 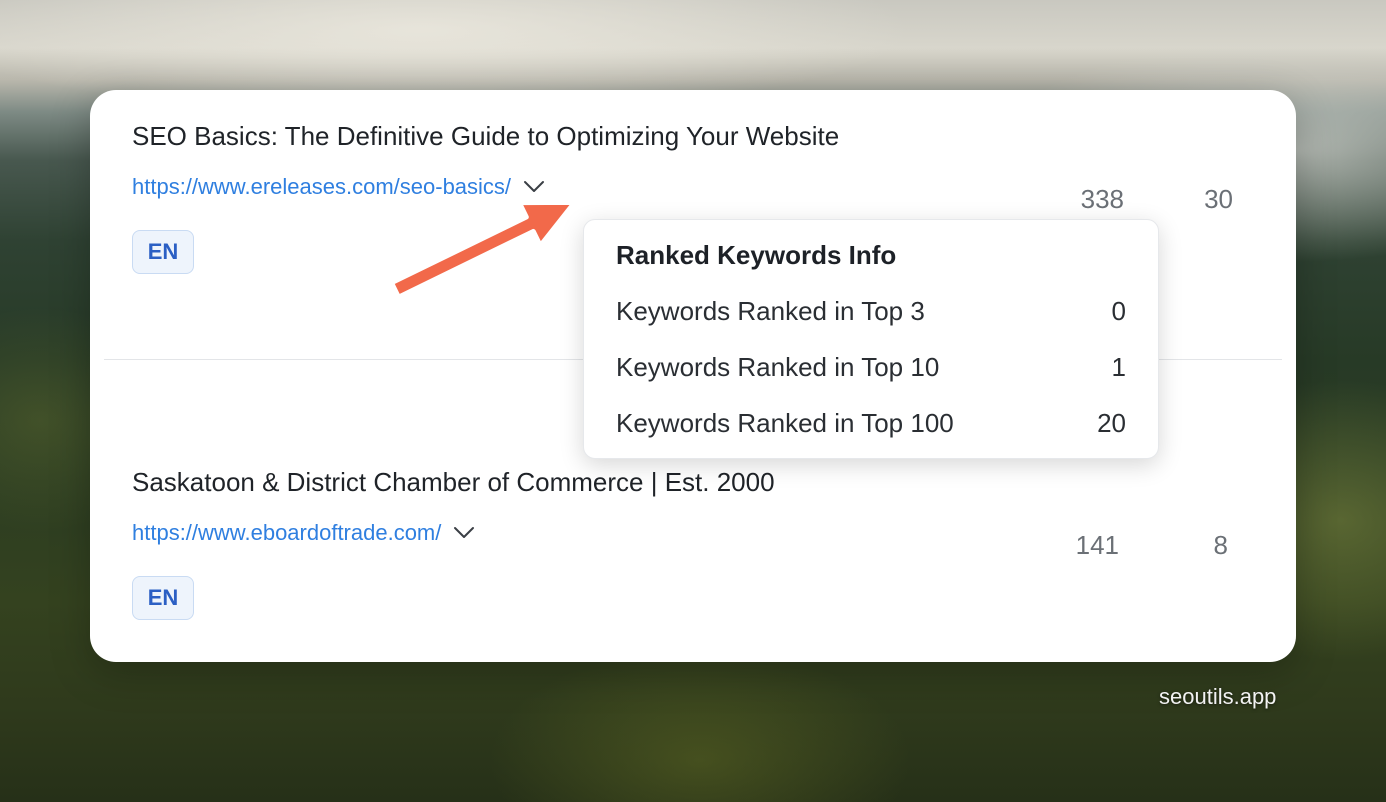 What do you see at coordinates (770, 311) in the screenshot?
I see `popover-row-label: Keywords Ranked in Top 3` at bounding box center [770, 311].